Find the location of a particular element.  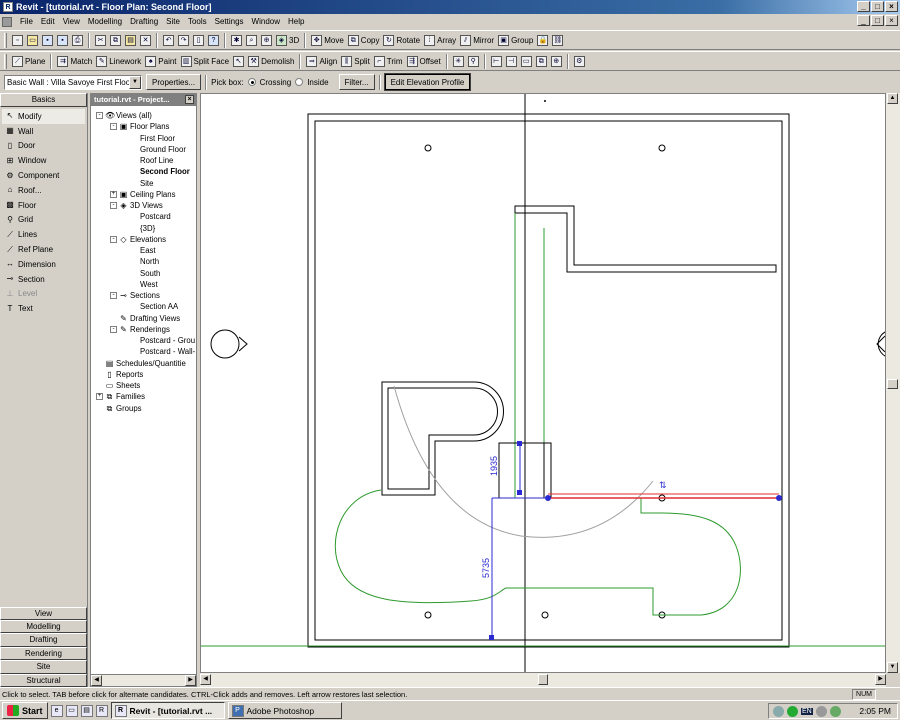

canvas-vertical-scrollbar: ▲ ▼ is located at coordinates (893, 383).